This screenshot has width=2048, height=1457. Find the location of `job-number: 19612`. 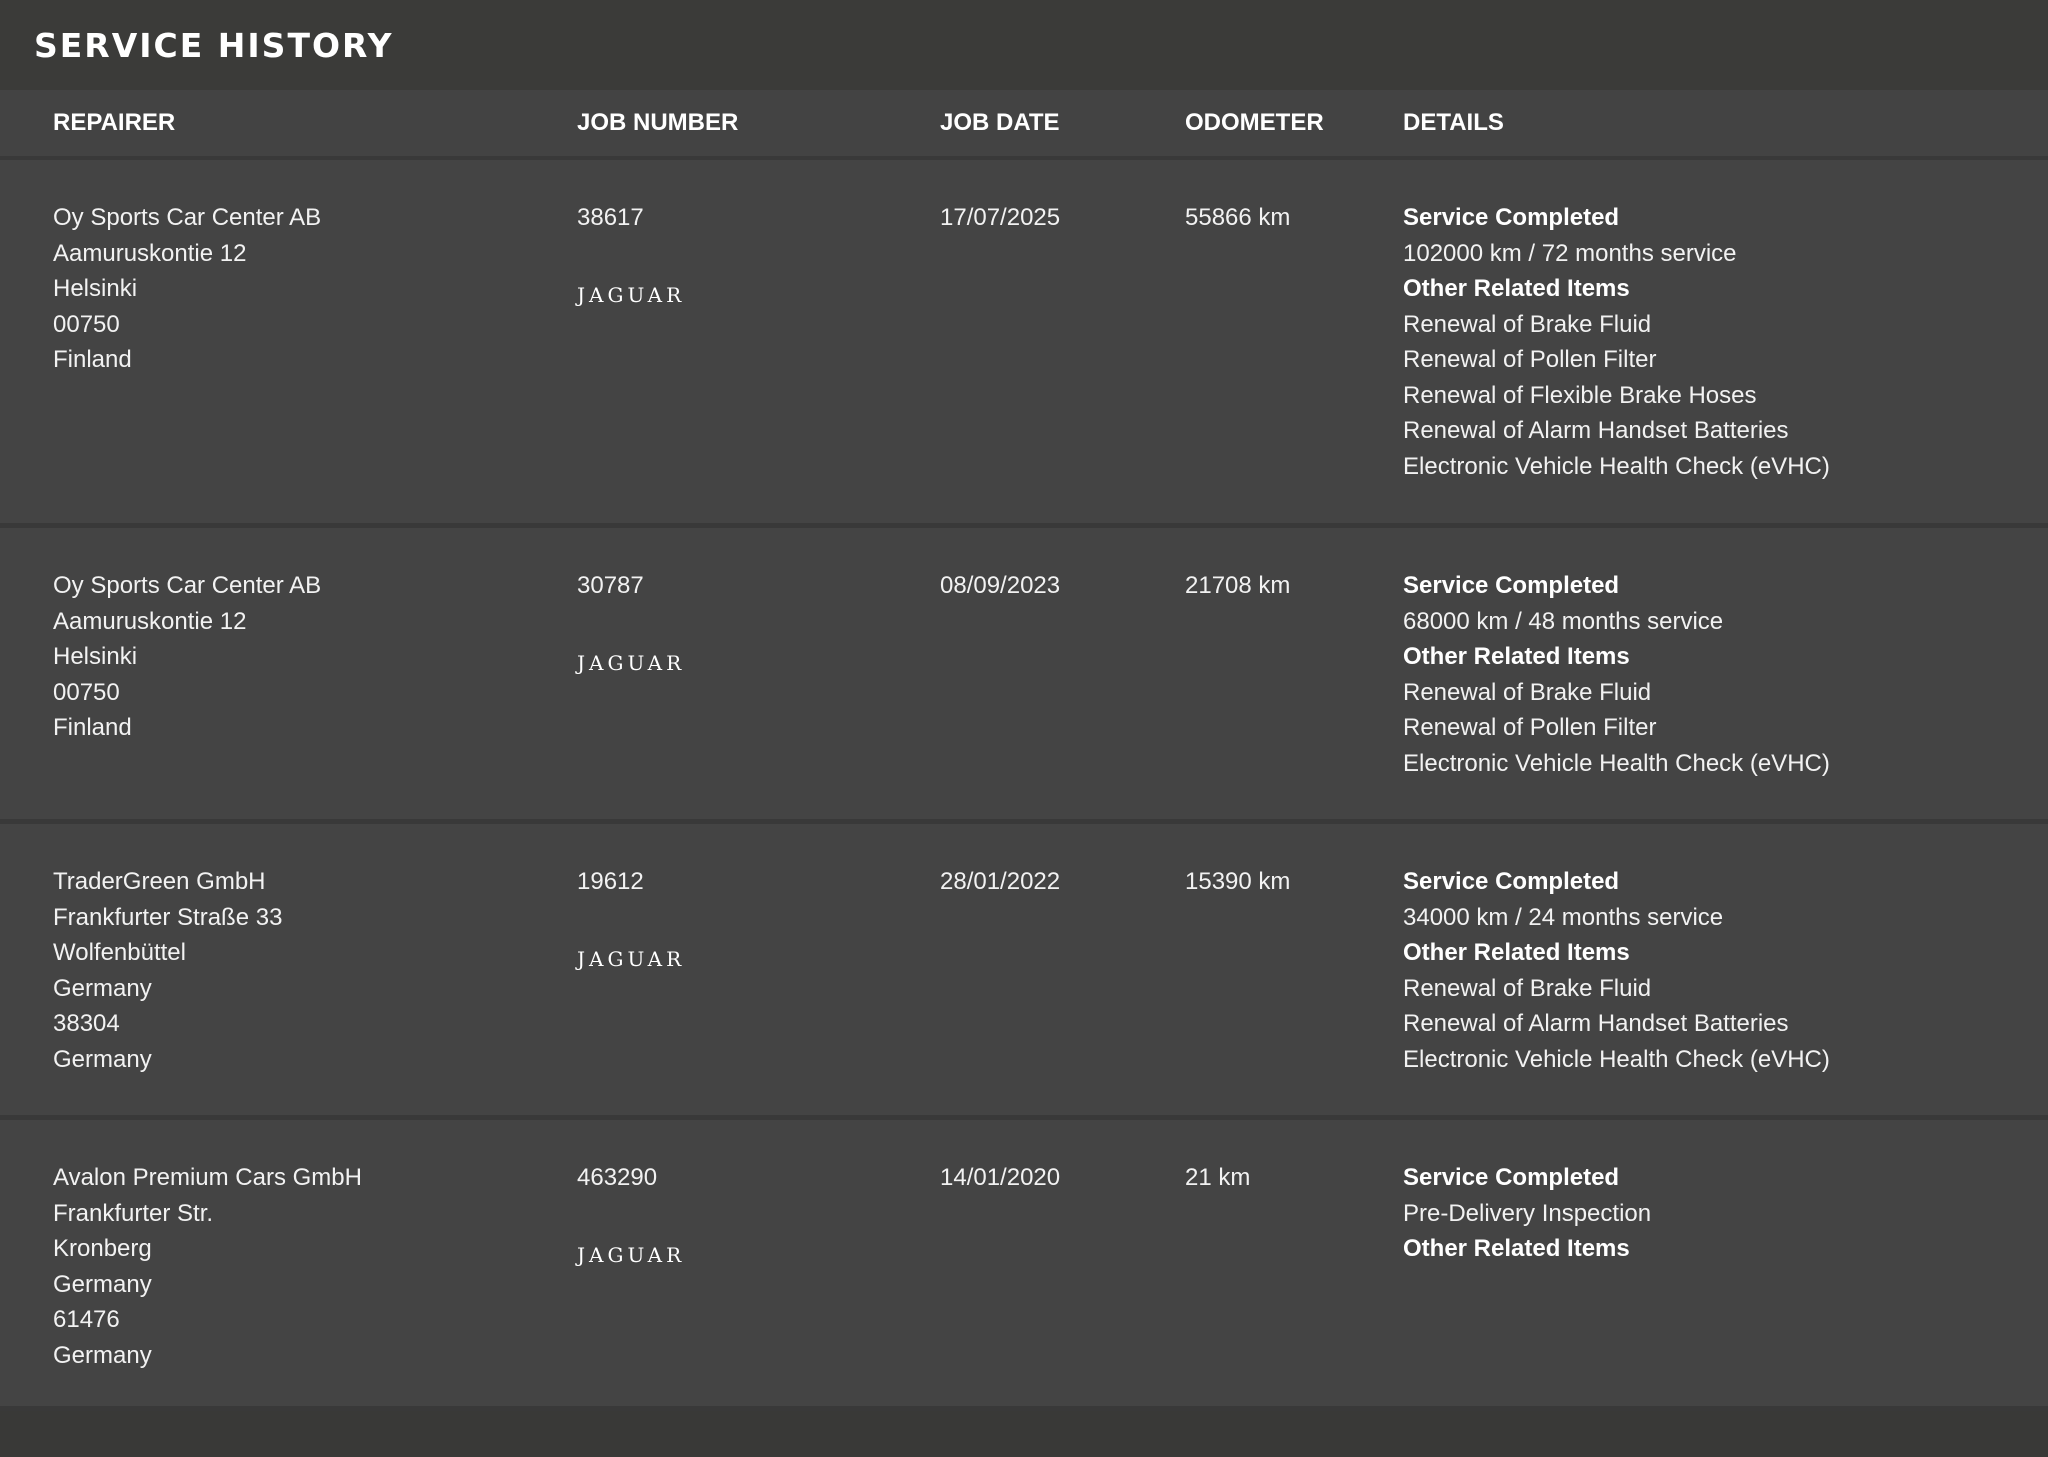

job-number: 19612 is located at coordinates (610, 881).